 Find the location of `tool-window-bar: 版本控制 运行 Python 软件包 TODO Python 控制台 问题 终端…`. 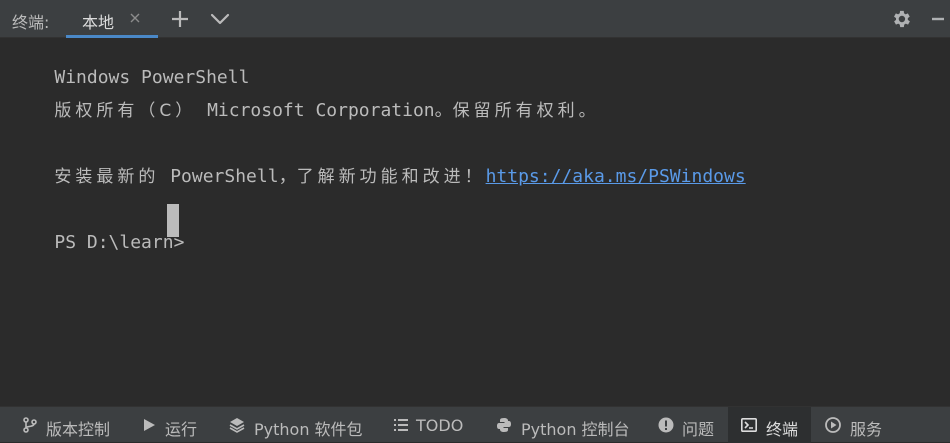

tool-window-bar: 版本控制 运行 Python 软件包 TODO Python 控制台 问题 终端… is located at coordinates (475, 424).